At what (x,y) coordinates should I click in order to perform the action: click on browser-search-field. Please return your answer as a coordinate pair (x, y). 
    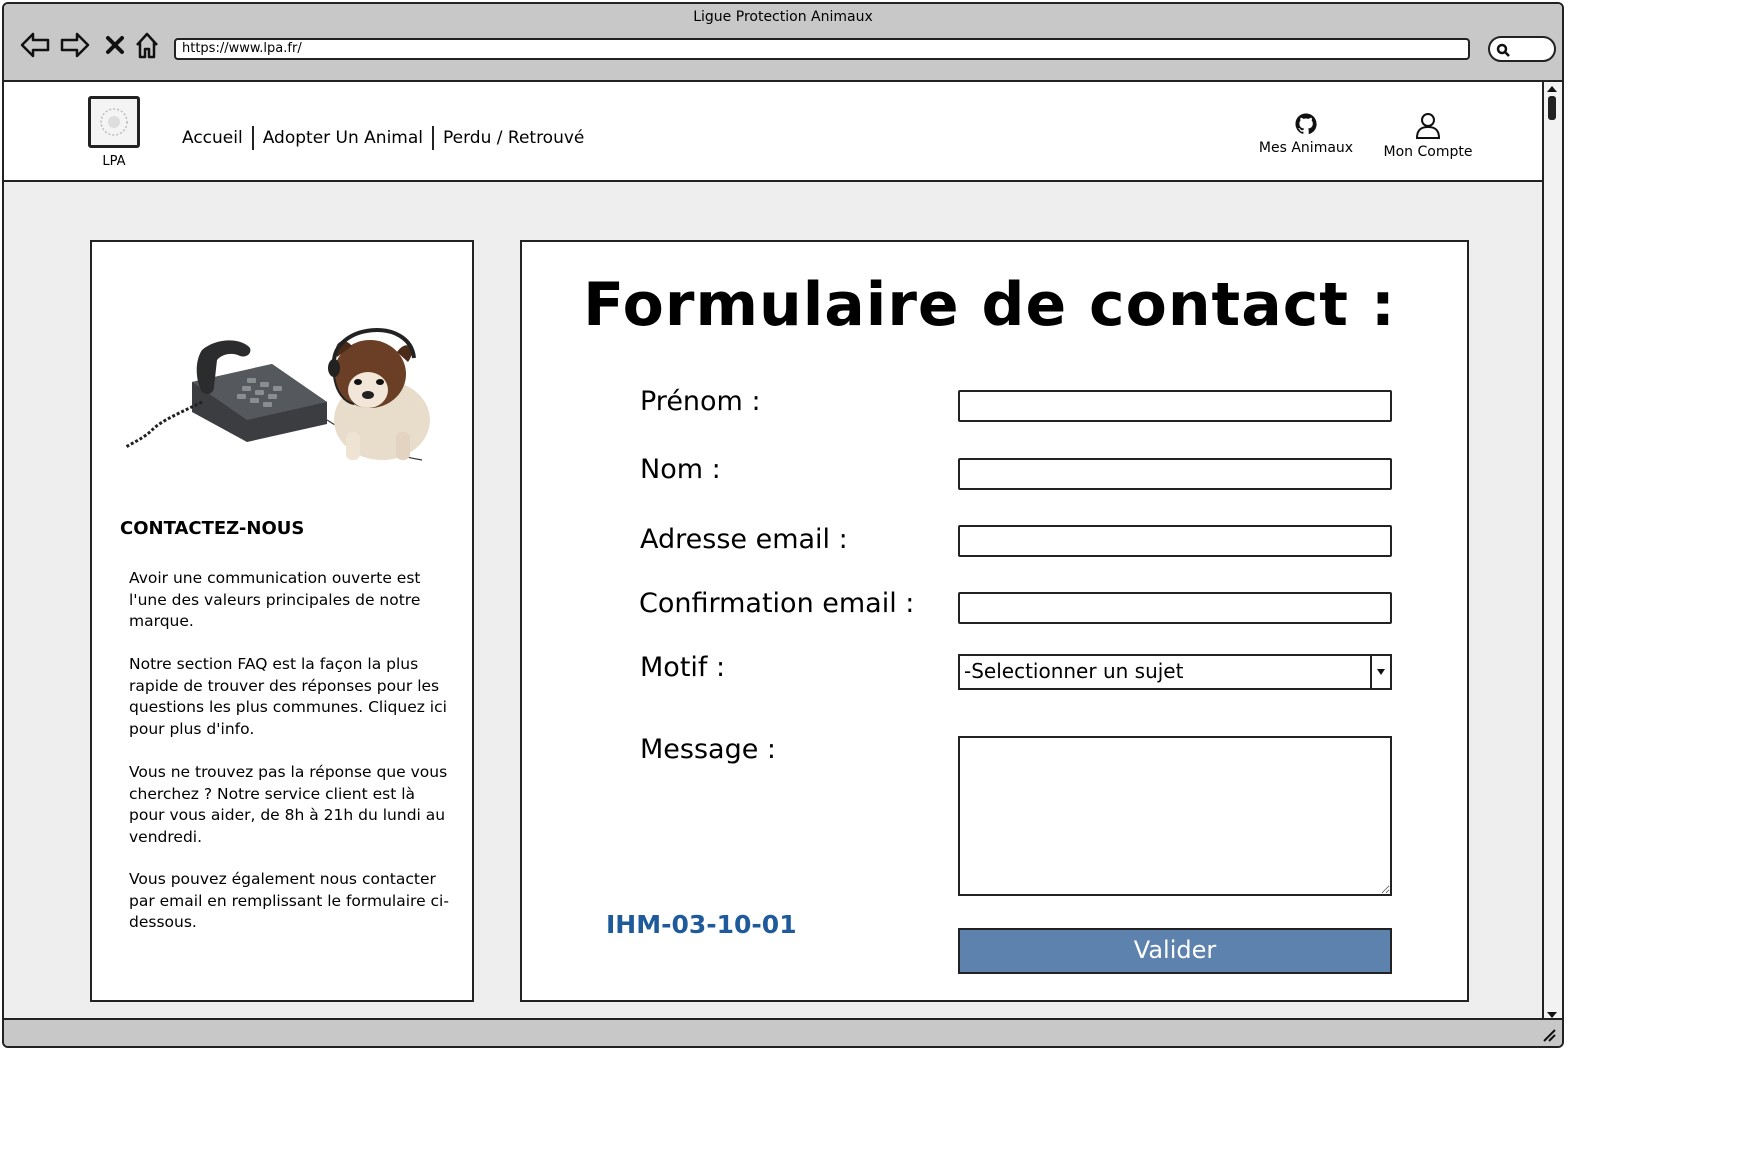
    Looking at the image, I should click on (1522, 49).